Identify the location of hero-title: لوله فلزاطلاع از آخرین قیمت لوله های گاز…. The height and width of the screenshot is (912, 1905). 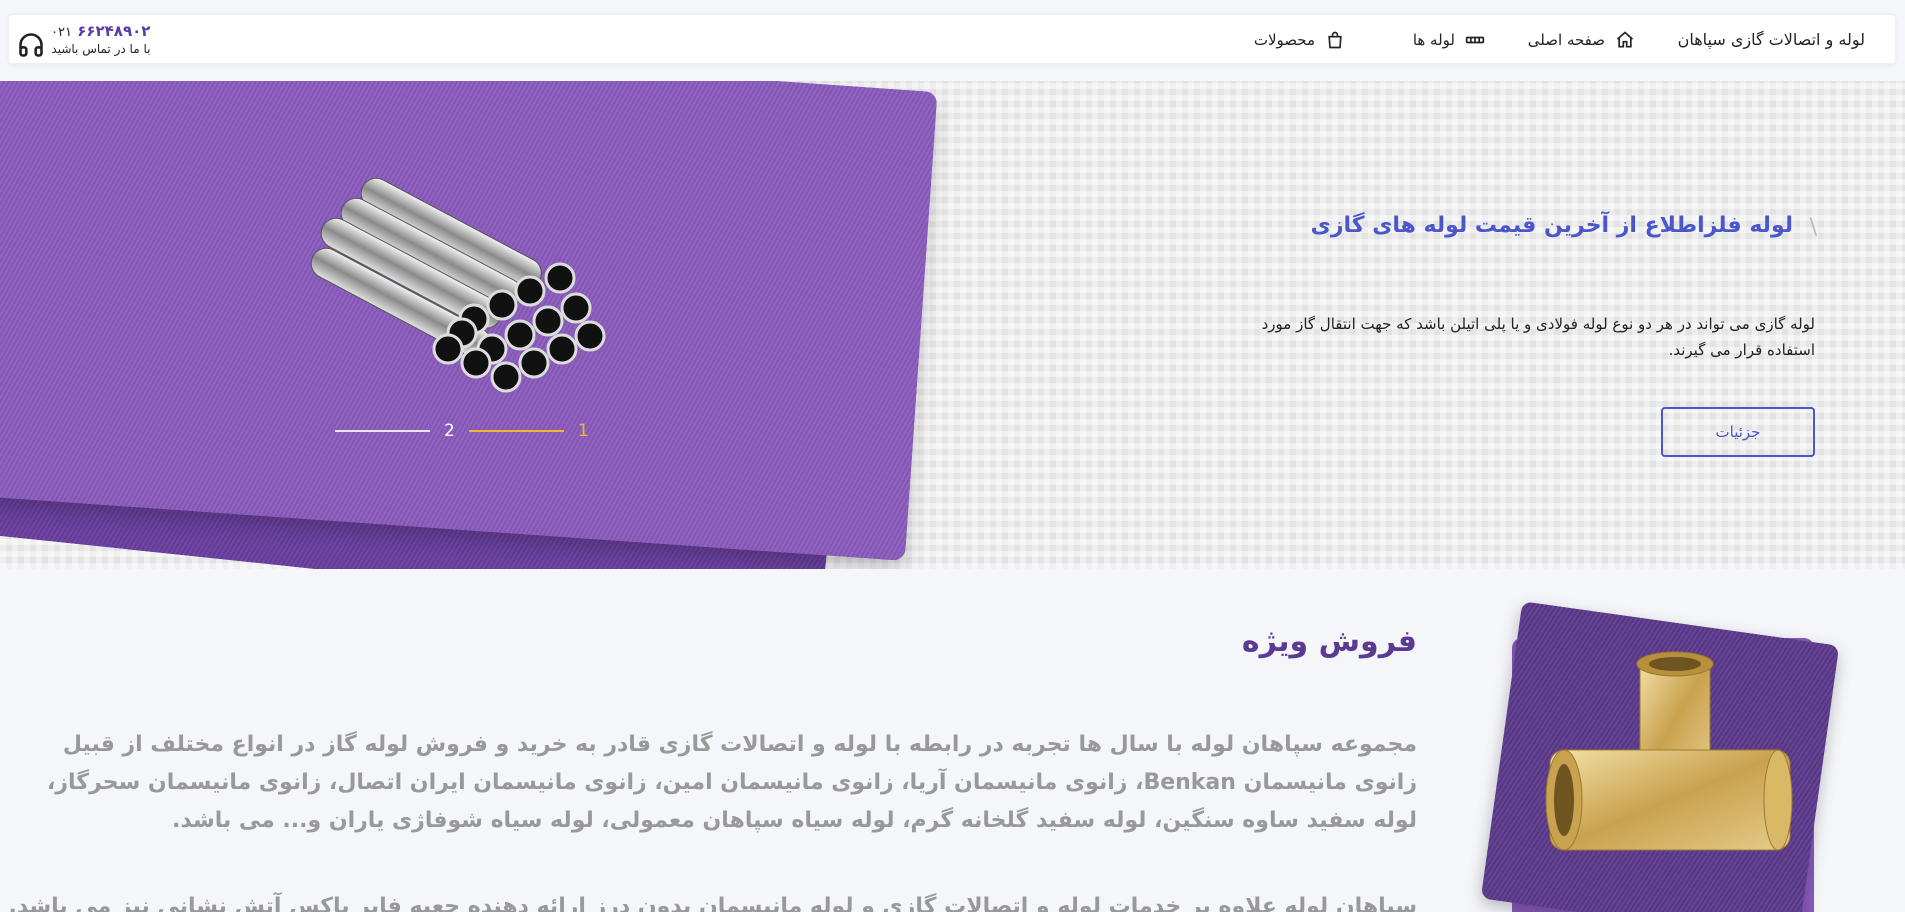
(1551, 225).